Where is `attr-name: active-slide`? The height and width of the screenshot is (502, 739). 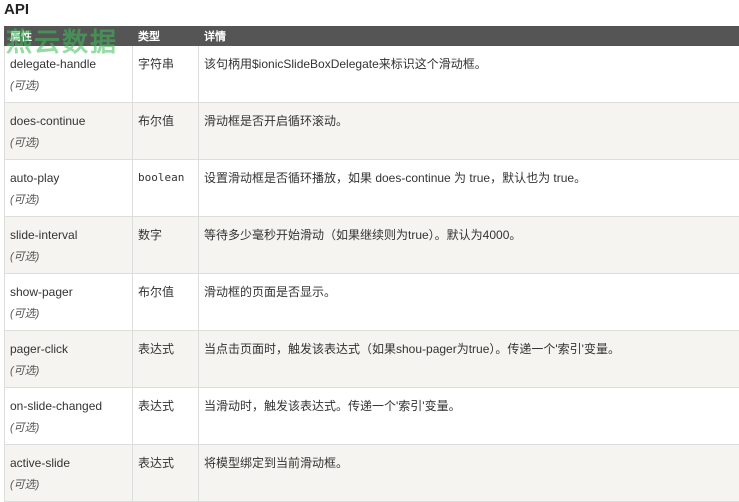
attr-name: active-slide is located at coordinates (68, 463).